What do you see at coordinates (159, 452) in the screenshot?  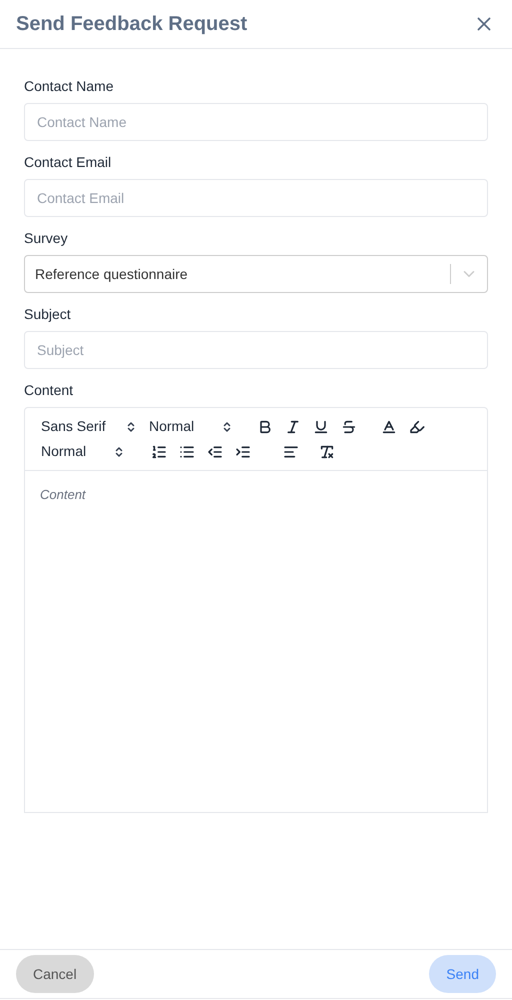 I see `ordered-list-icon` at bounding box center [159, 452].